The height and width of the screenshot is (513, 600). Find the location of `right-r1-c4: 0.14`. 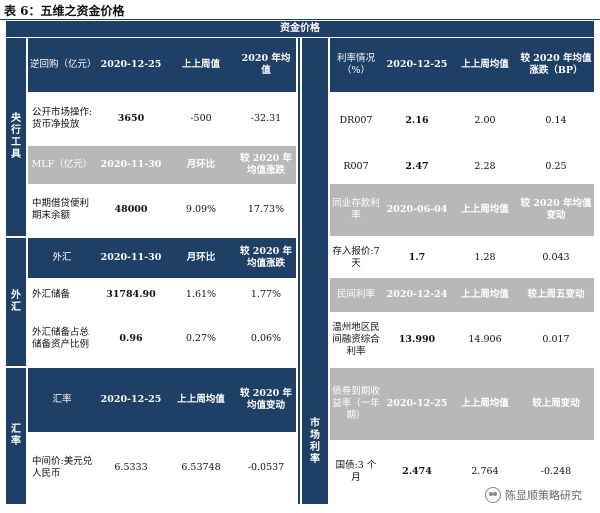

right-r1-c4: 0.14 is located at coordinates (556, 121).